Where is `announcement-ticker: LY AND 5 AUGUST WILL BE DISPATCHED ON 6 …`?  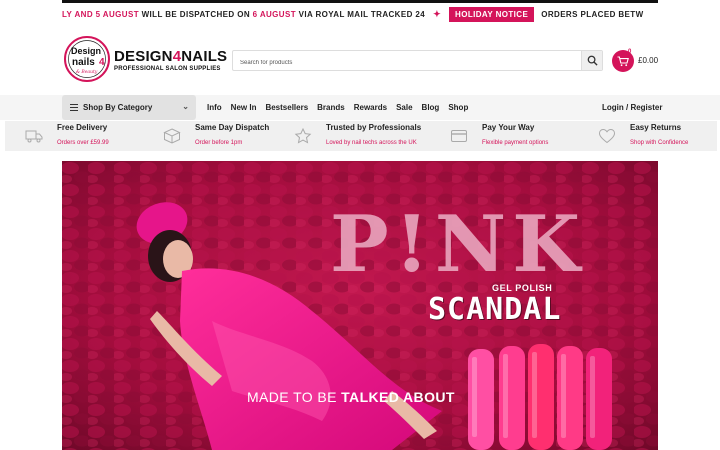
announcement-ticker: LY AND 5 AUGUST WILL BE DISPATCHED ON 6 … is located at coordinates (360, 13).